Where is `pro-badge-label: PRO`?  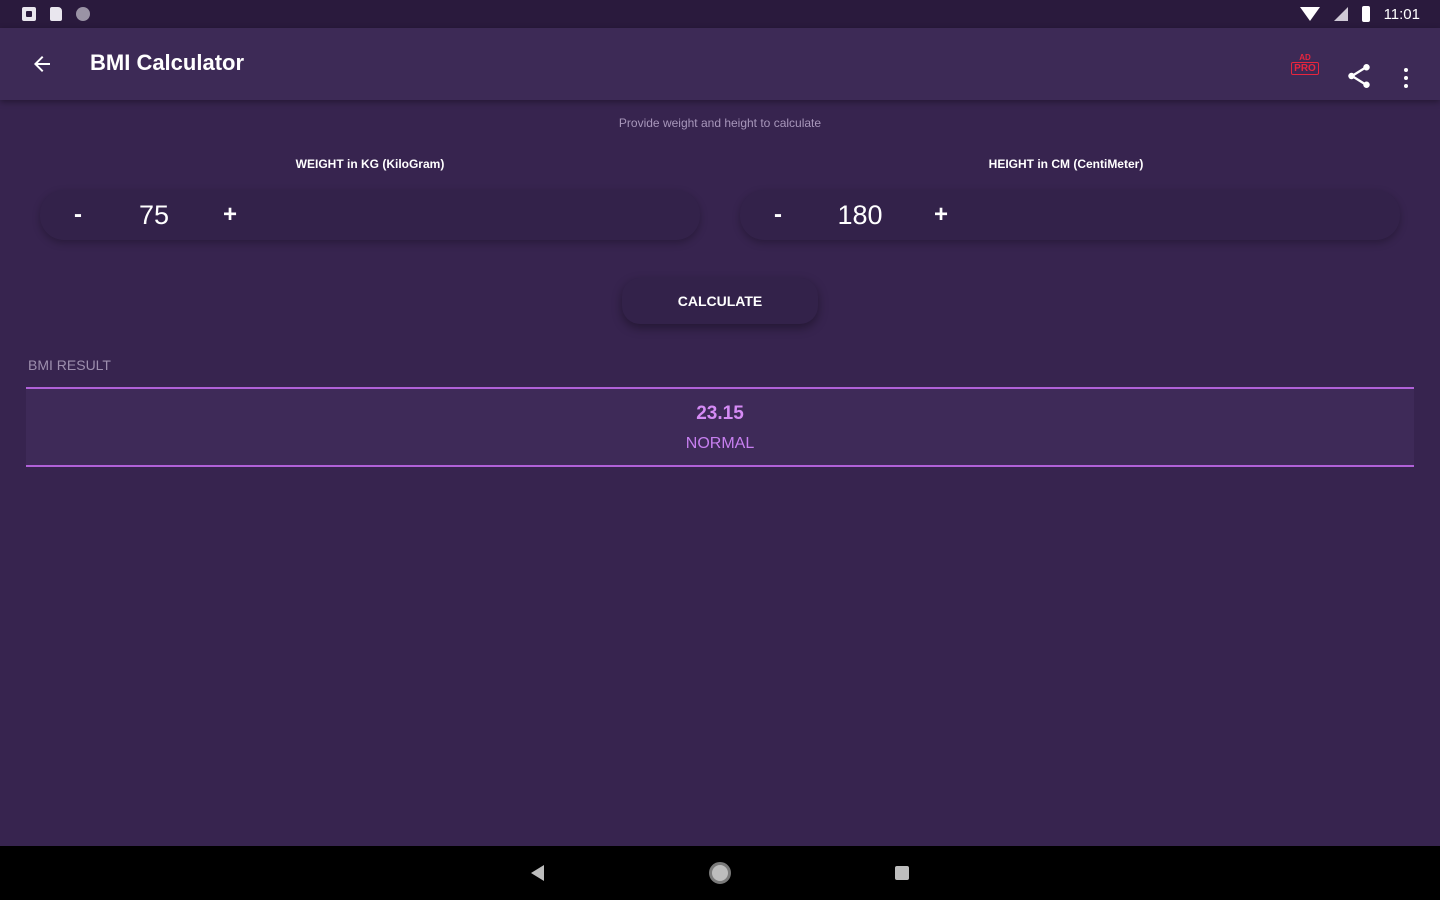 pro-badge-label: PRO is located at coordinates (1305, 68).